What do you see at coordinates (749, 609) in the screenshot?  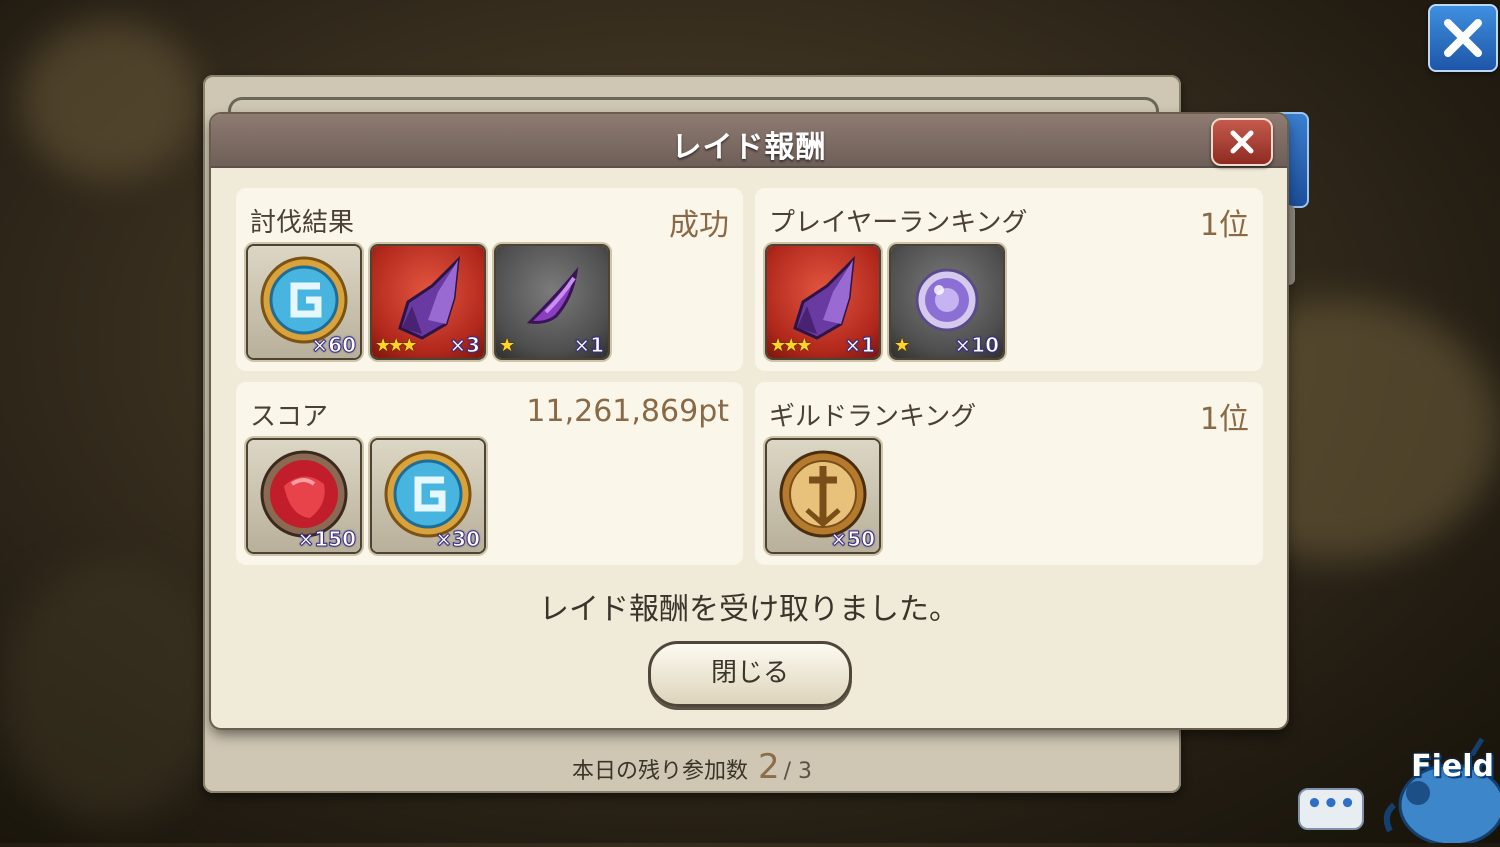 I see `reward-message: レイド報酬を受け取りました。` at bounding box center [749, 609].